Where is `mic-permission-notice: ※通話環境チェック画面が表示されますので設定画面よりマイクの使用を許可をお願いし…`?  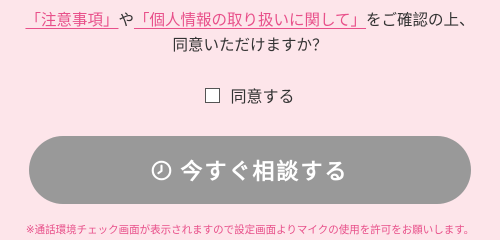
mic-permission-notice: ※通話環境チェック画面が表示されますので設定画面よりマイクの使用を許可をお願いし… is located at coordinates (250, 230).